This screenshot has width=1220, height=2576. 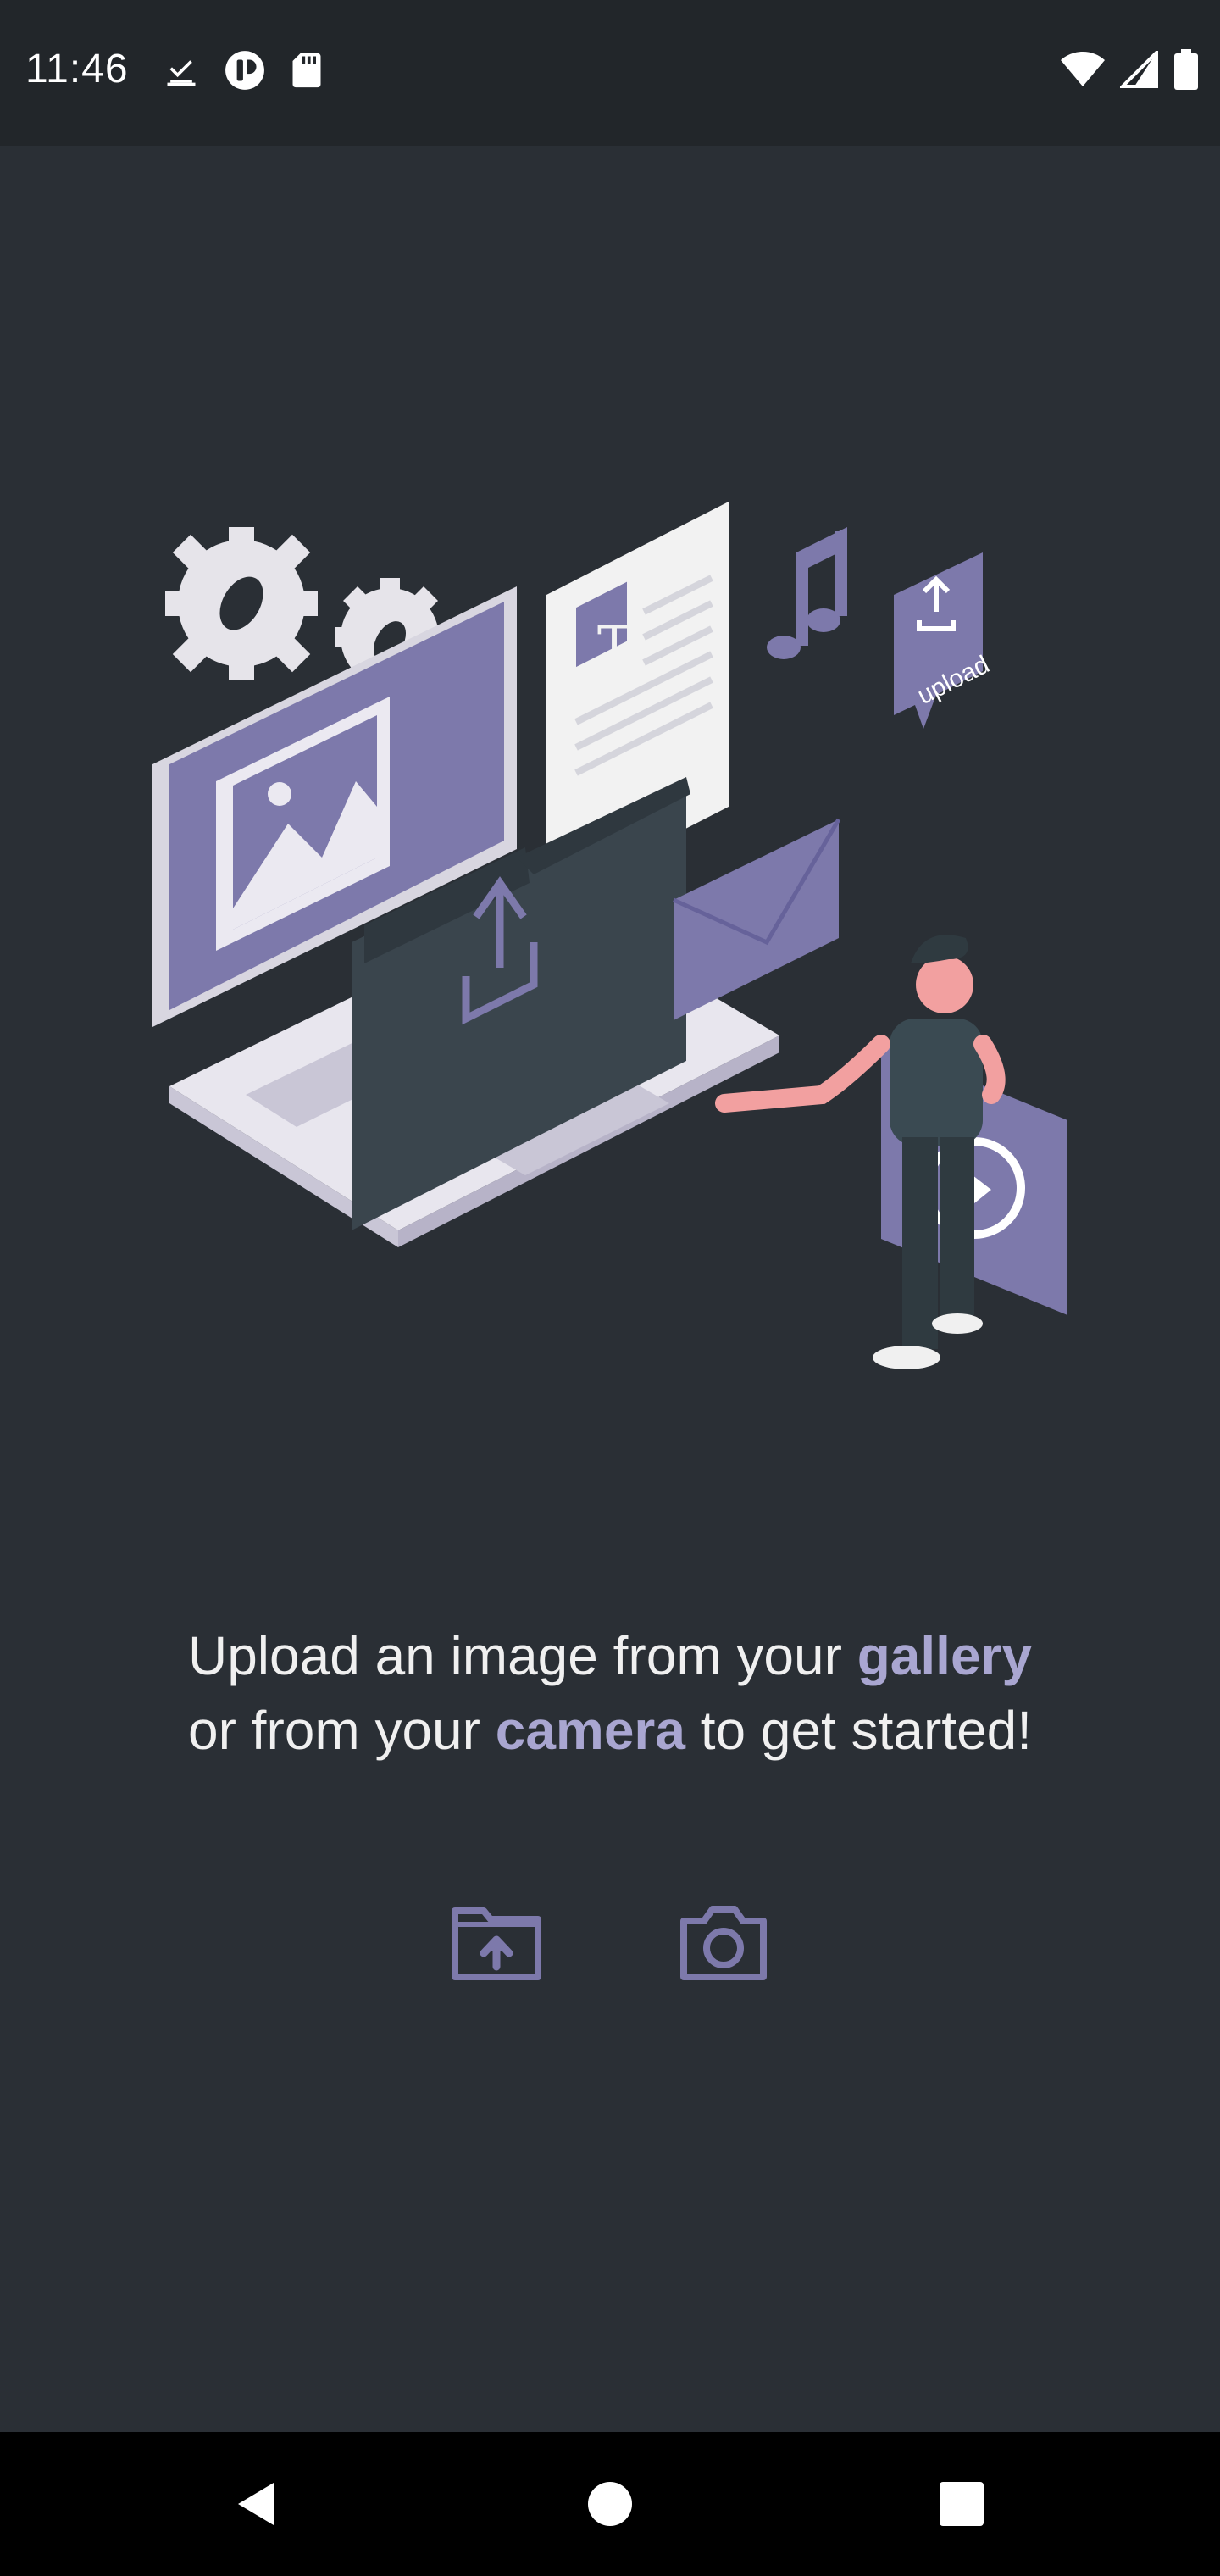 I want to click on recents-icon, so click(x=962, y=2504).